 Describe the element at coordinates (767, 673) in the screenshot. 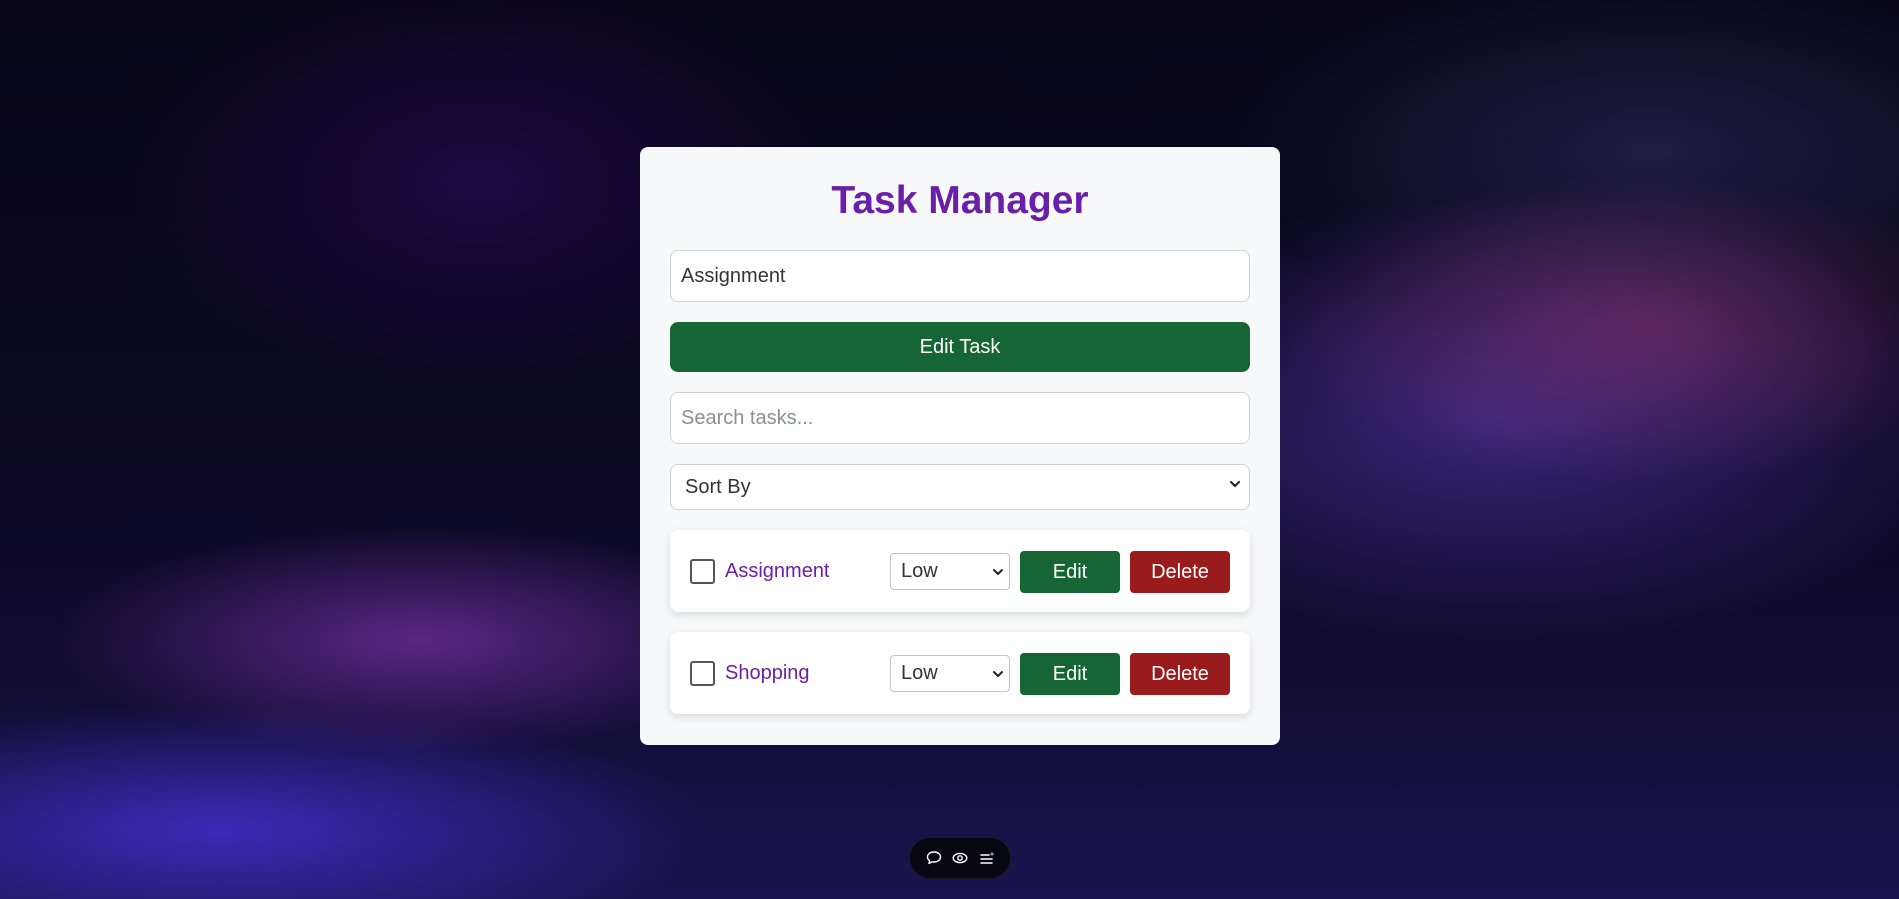

I see `task-label: Shopping` at that location.